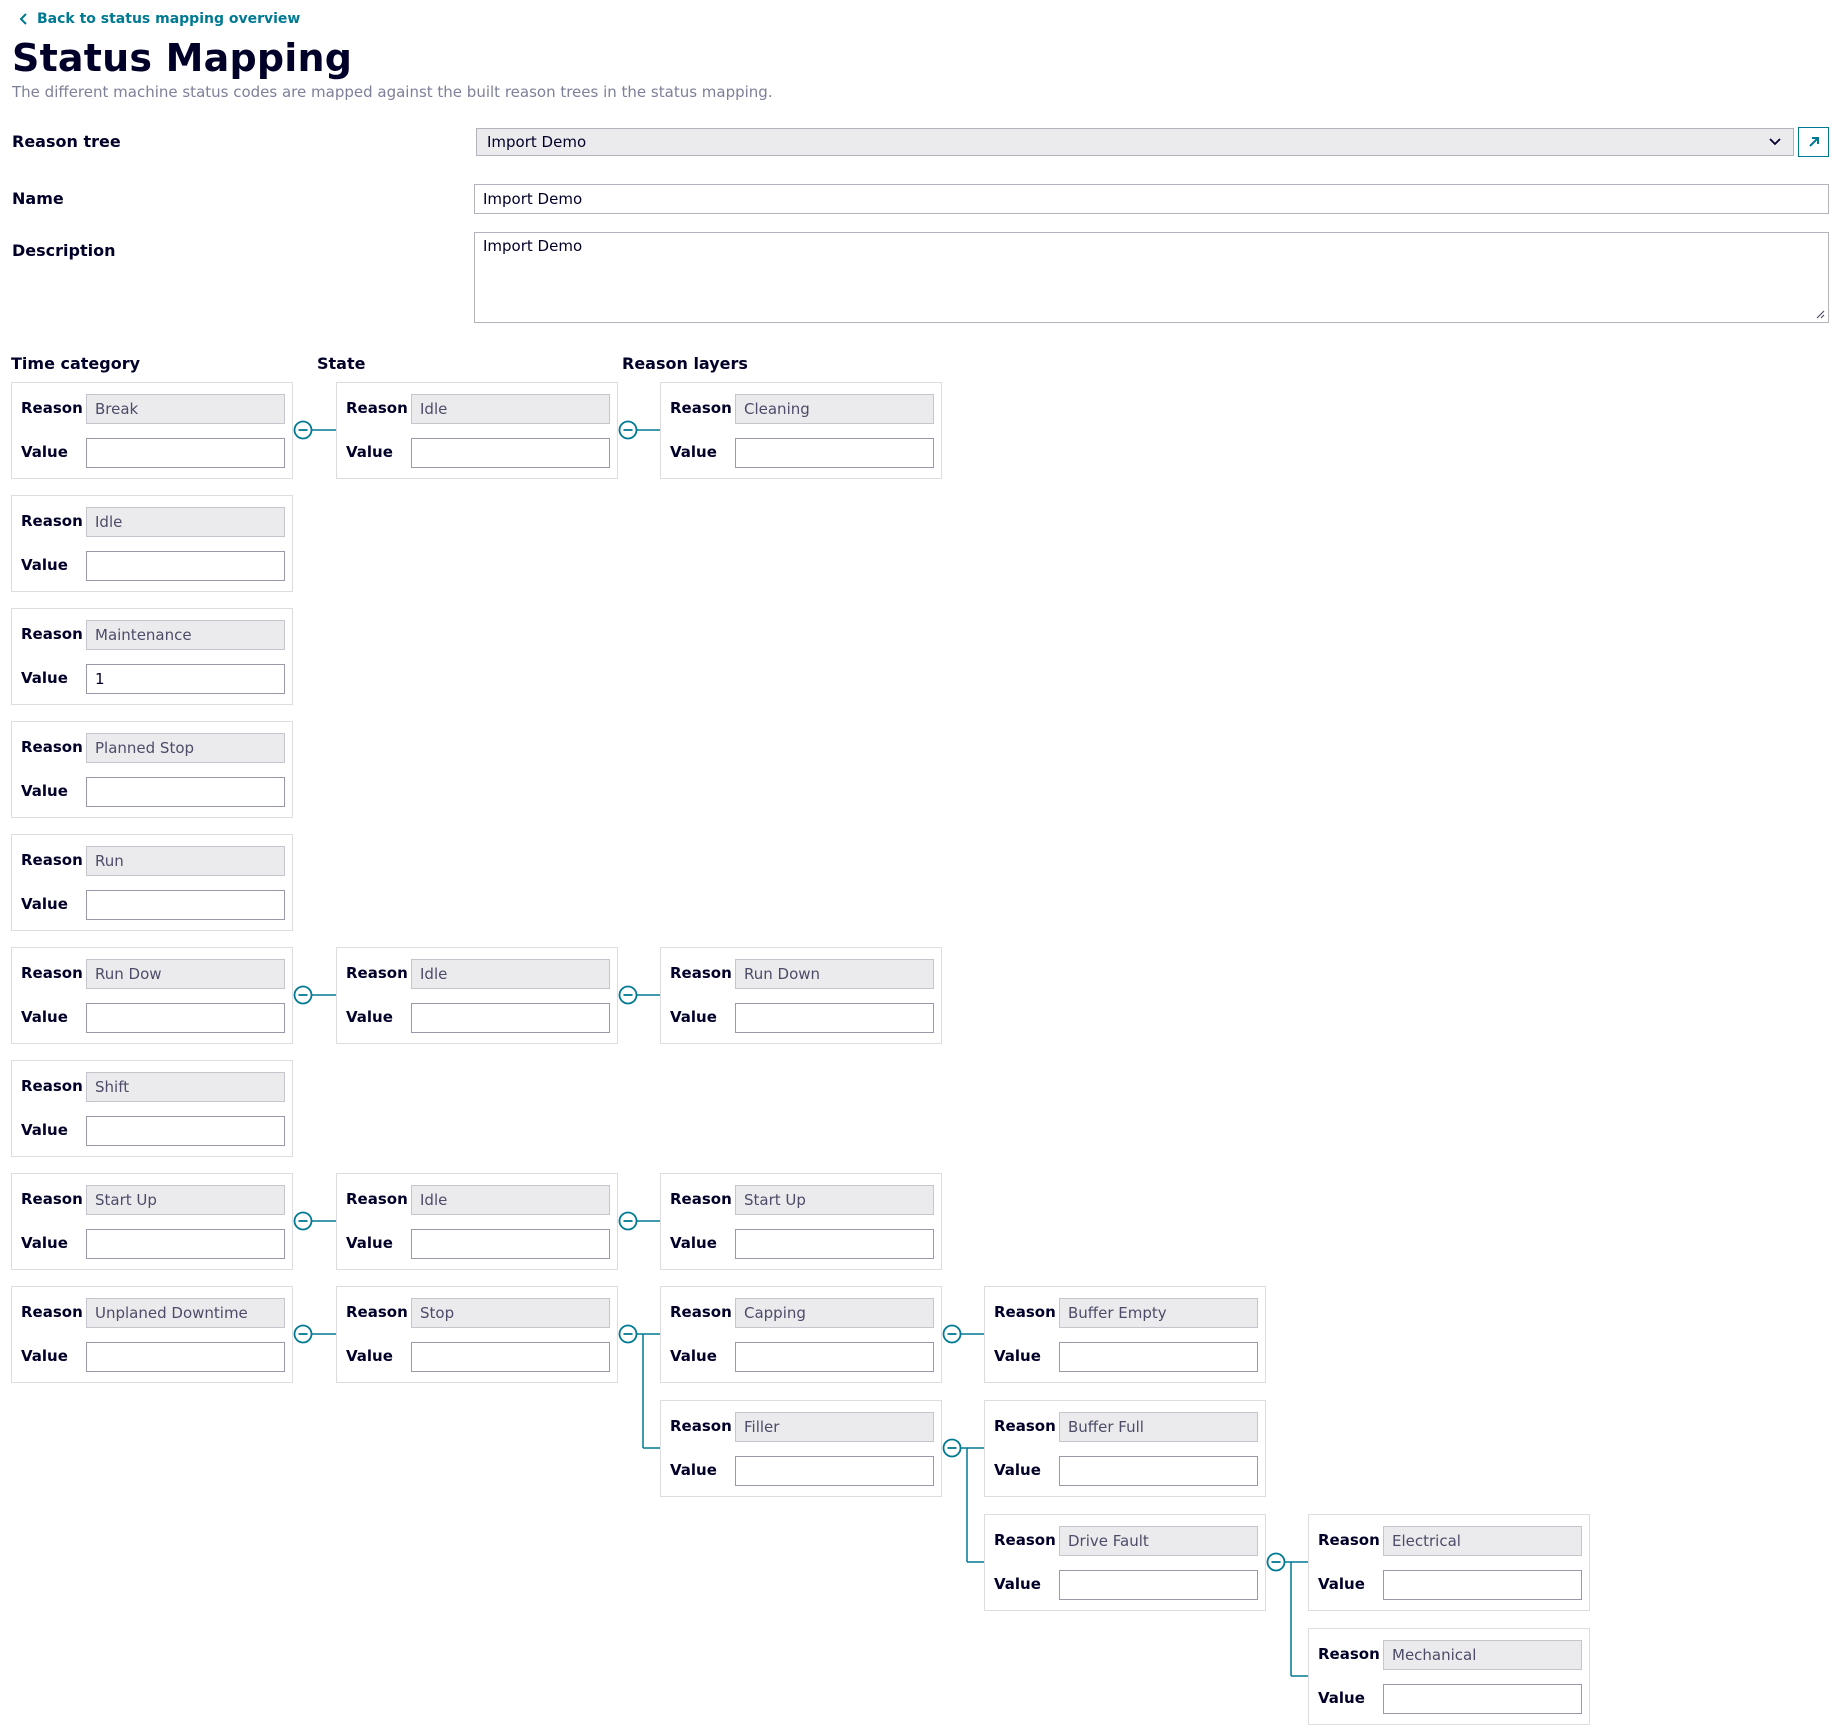  I want to click on mapping-card: Reason Shift Value, so click(152, 1108).